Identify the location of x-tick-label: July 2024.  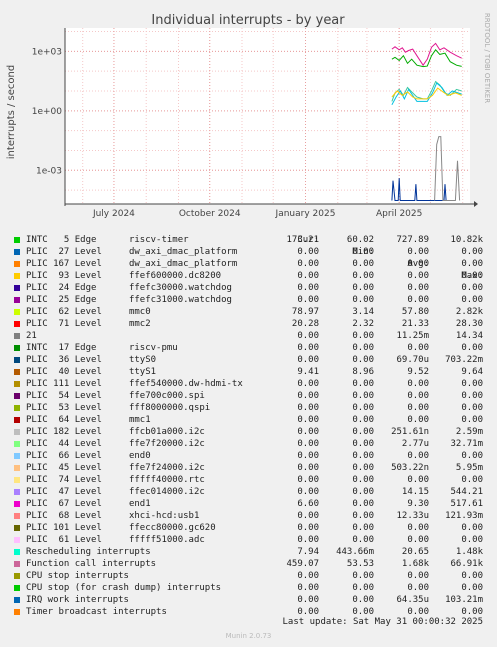
(113, 214).